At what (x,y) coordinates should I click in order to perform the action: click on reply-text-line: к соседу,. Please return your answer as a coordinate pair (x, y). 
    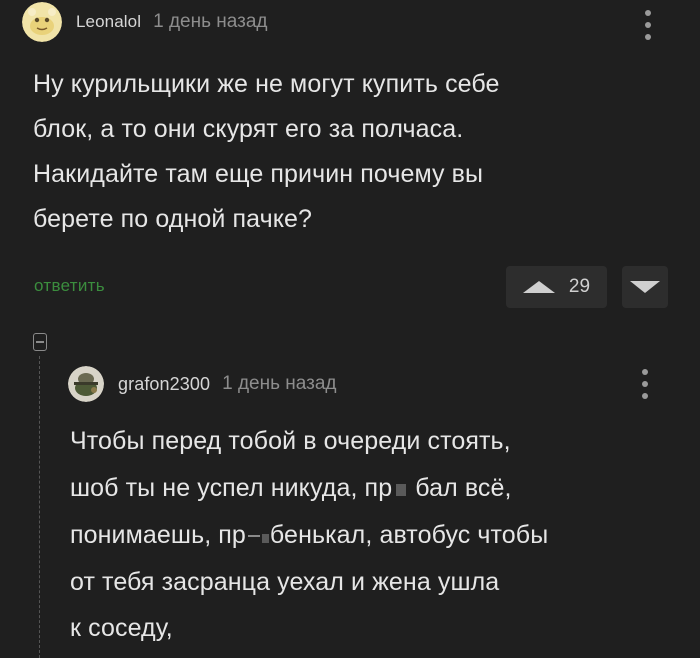
    Looking at the image, I should click on (121, 628).